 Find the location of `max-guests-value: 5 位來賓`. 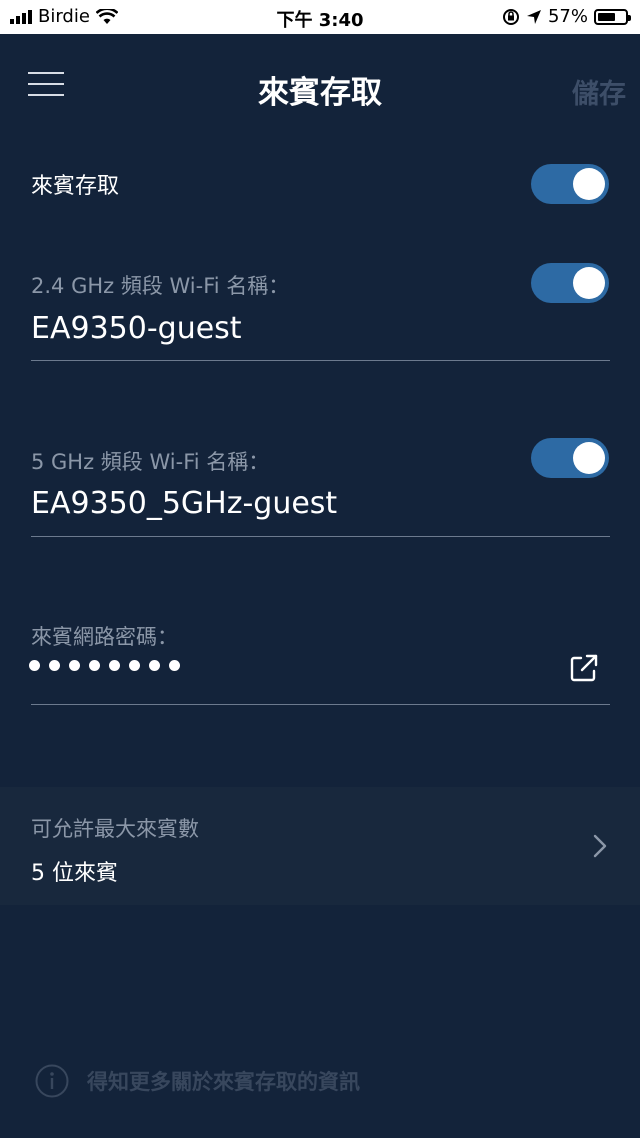

max-guests-value: 5 位來賓 is located at coordinates (74, 873).